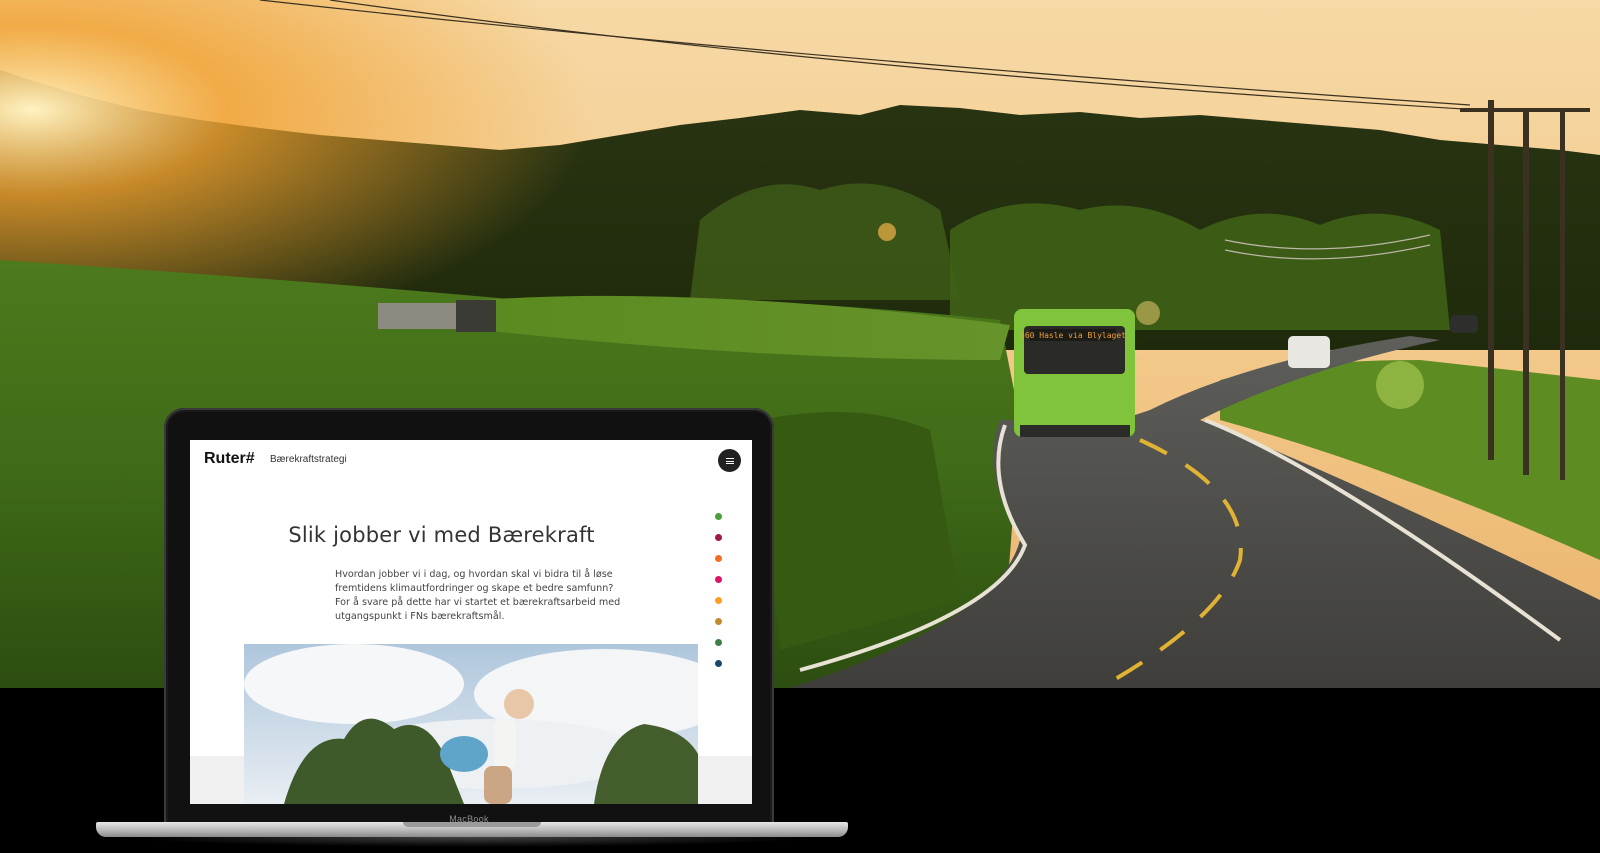  Describe the element at coordinates (471, 724) in the screenshot. I see `feature-photo` at that location.